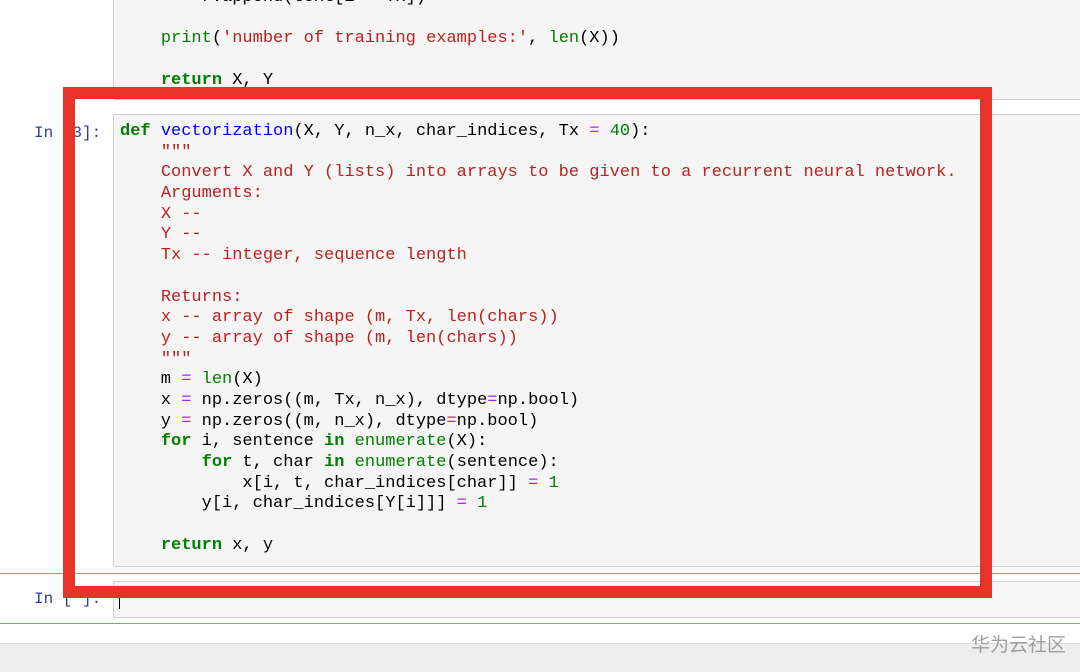 The image size is (1080, 672). I want to click on watermark: 华为云社区, so click(1018, 645).